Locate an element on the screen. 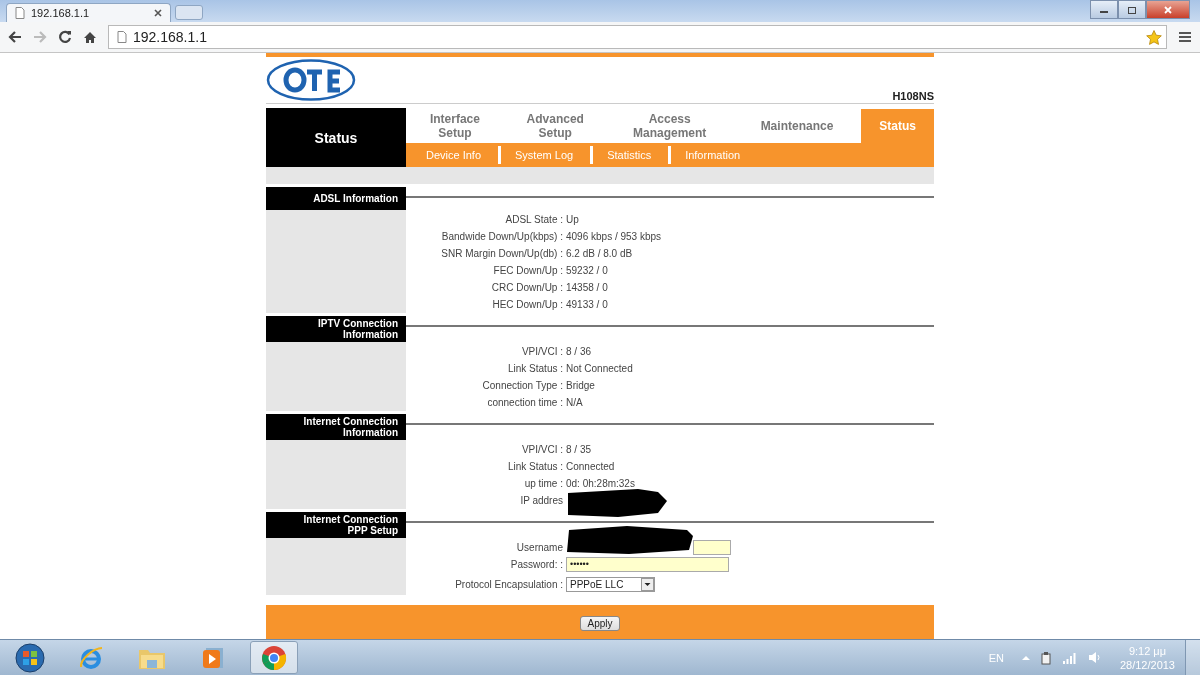 The width and height of the screenshot is (1200, 675). show-desktop-button is located at coordinates (1192, 657).